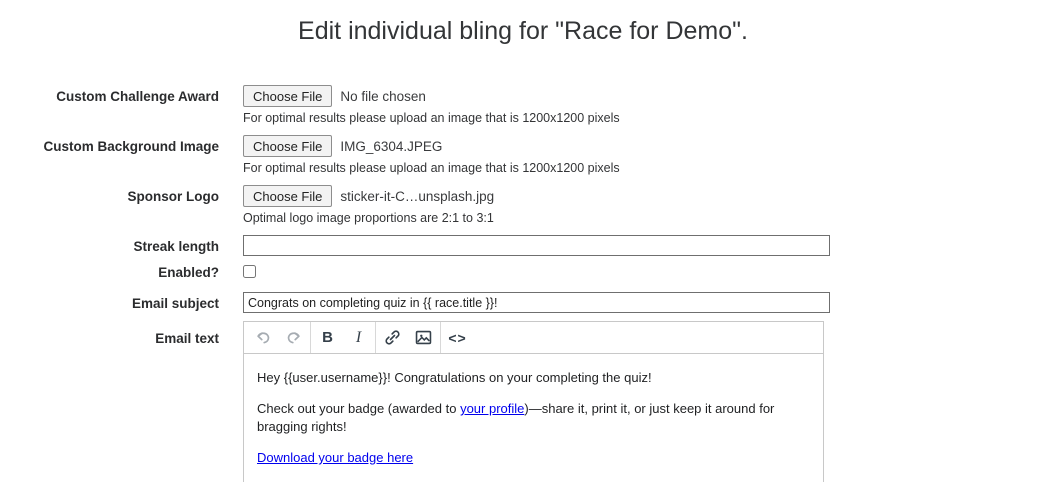 The height and width of the screenshot is (482, 1046). I want to click on custom-challenge-award-choose-file-button: Choose File, so click(288, 96).